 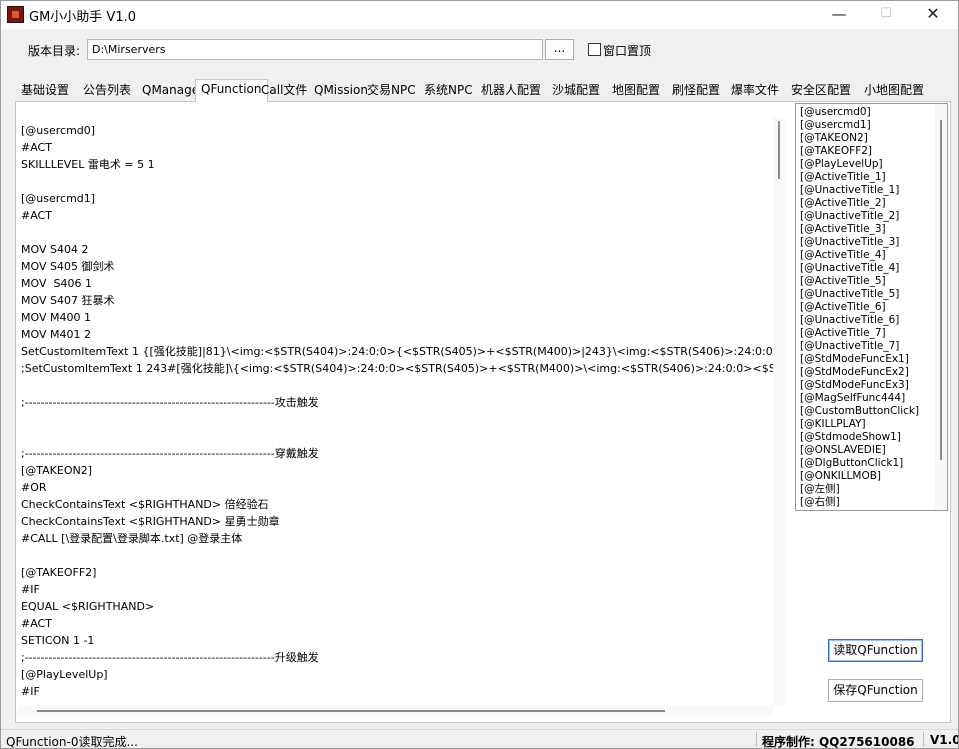 What do you see at coordinates (64, 674) in the screenshot?
I see `editor-line: [@PlayLevelUp]` at bounding box center [64, 674].